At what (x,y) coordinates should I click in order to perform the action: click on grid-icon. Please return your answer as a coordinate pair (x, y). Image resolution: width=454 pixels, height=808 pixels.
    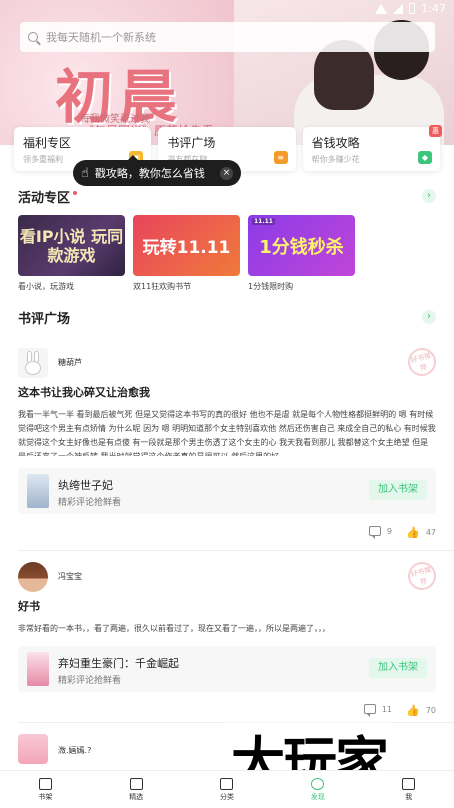
    Looking at the image, I should click on (227, 783).